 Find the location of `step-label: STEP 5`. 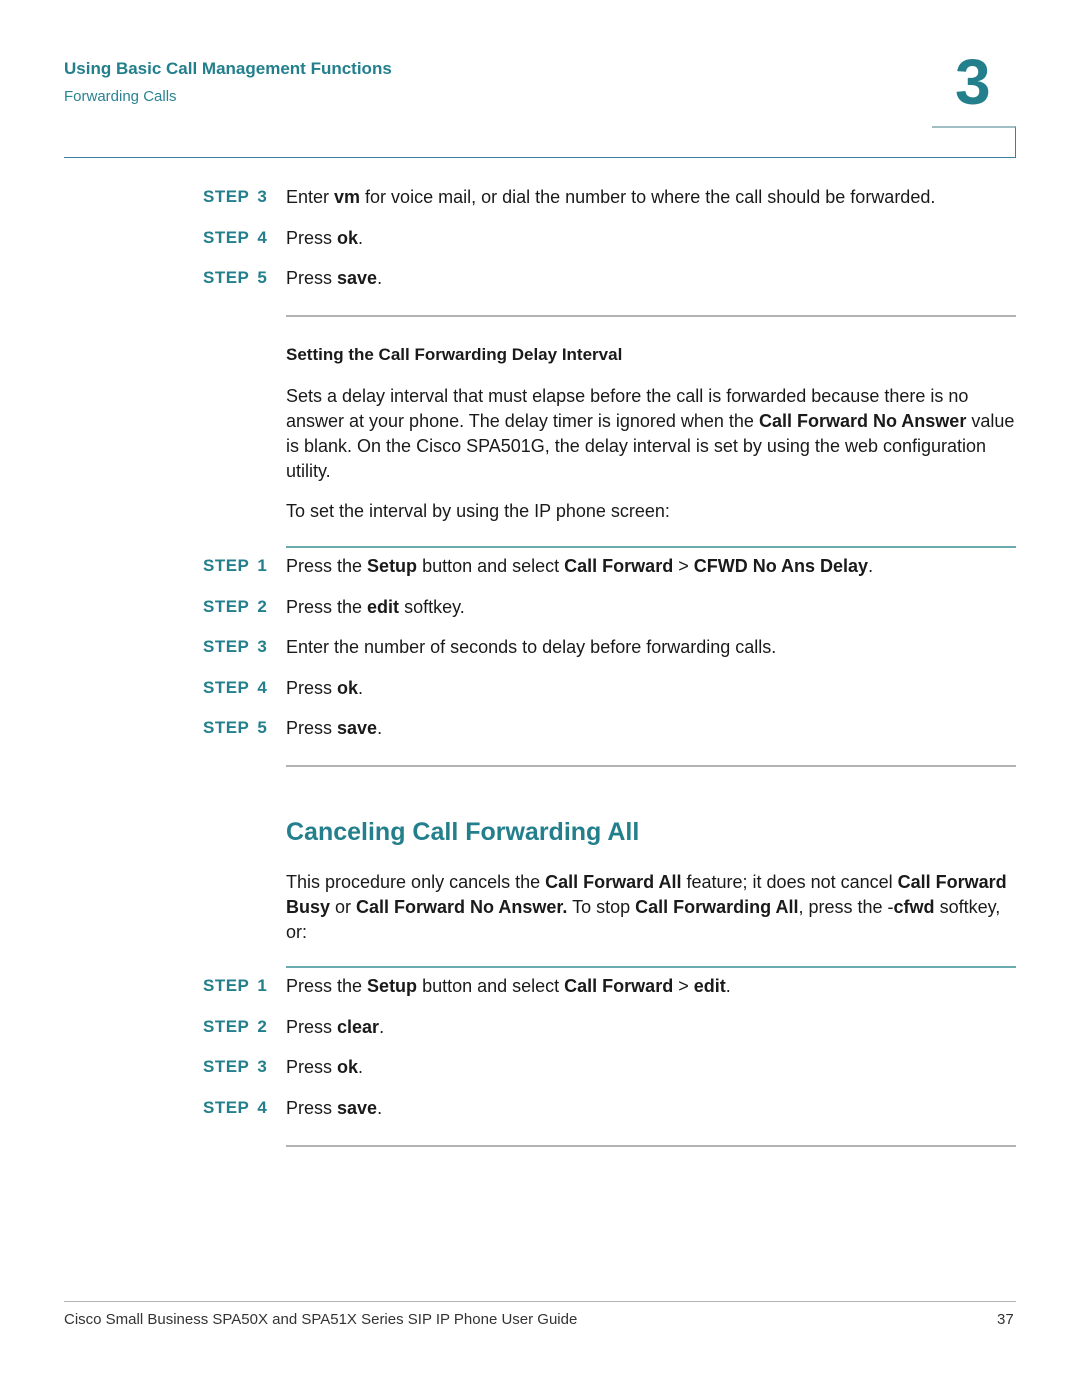

step-label: STEP 5 is located at coordinates (244, 278).